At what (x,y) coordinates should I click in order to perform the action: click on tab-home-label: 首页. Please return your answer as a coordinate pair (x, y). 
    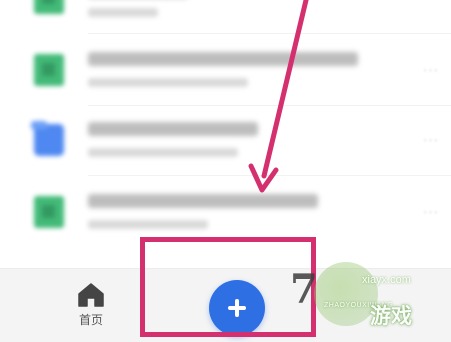
    Looking at the image, I should click on (90, 320).